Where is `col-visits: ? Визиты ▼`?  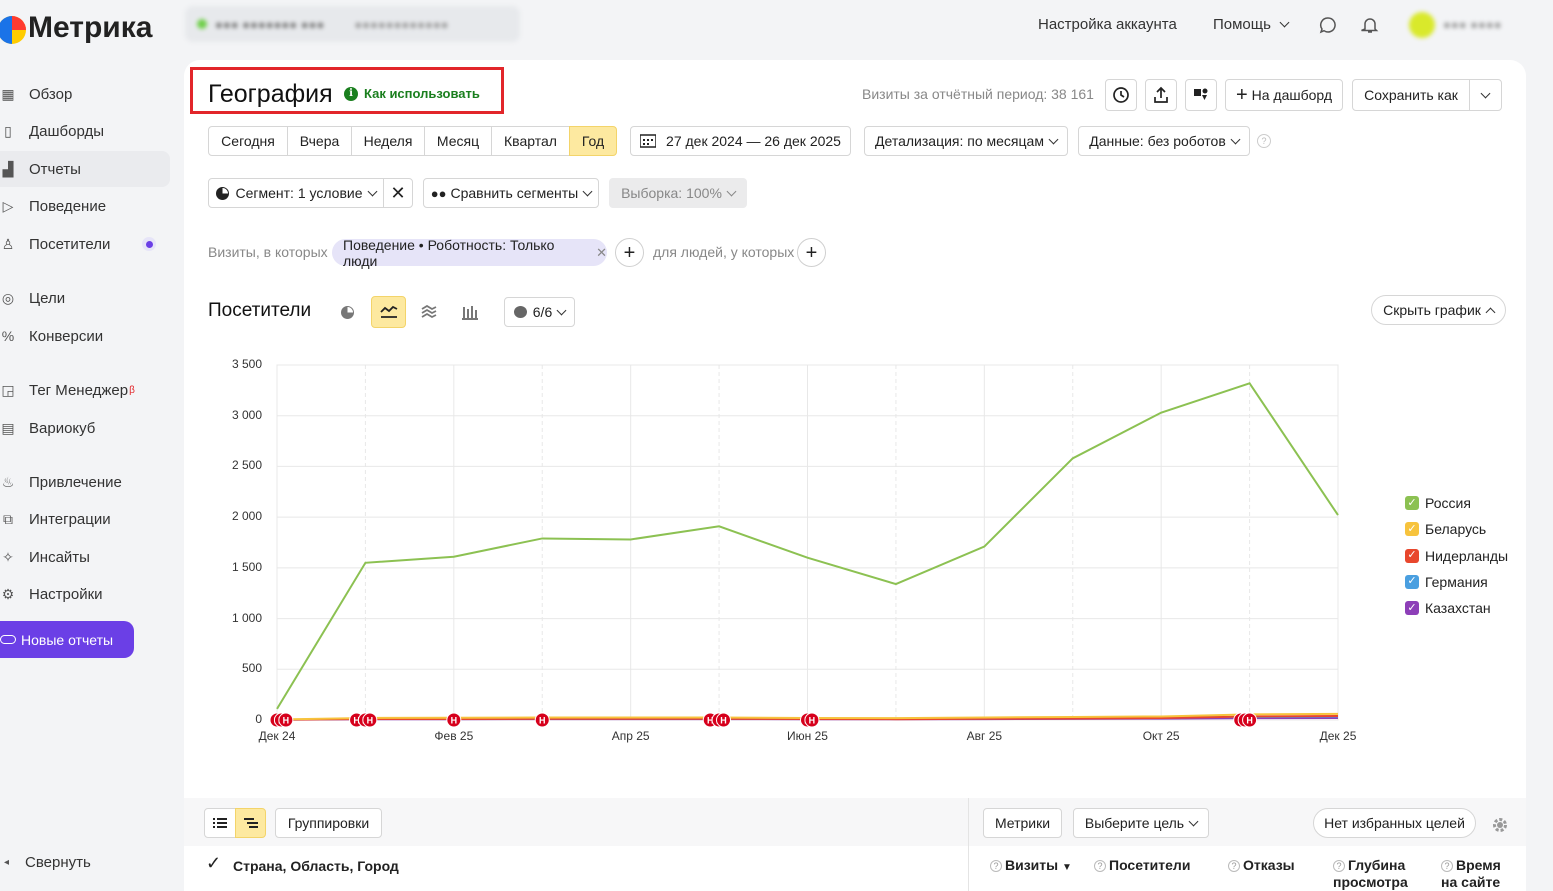 col-visits: ? Визиты ▼ is located at coordinates (1031, 866).